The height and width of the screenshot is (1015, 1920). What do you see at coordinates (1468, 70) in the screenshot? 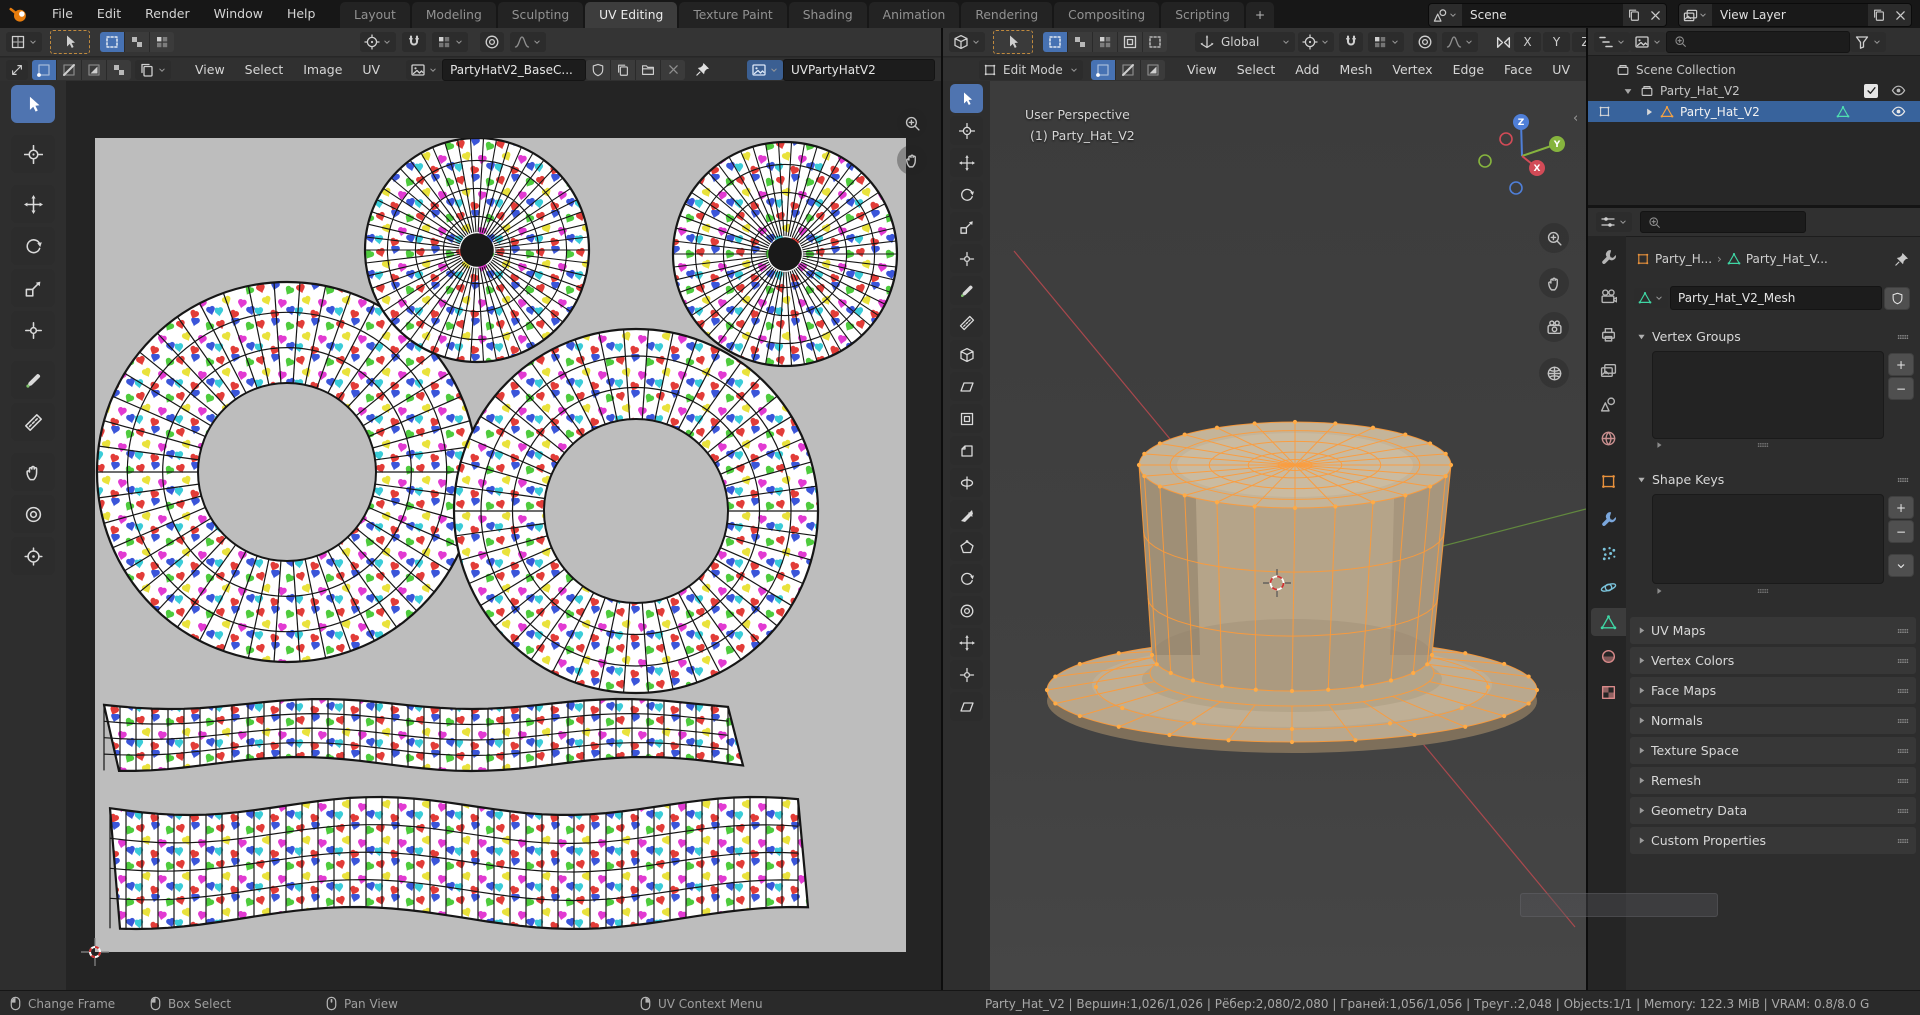
I see `viewport-menu-edge: Edge` at bounding box center [1468, 70].